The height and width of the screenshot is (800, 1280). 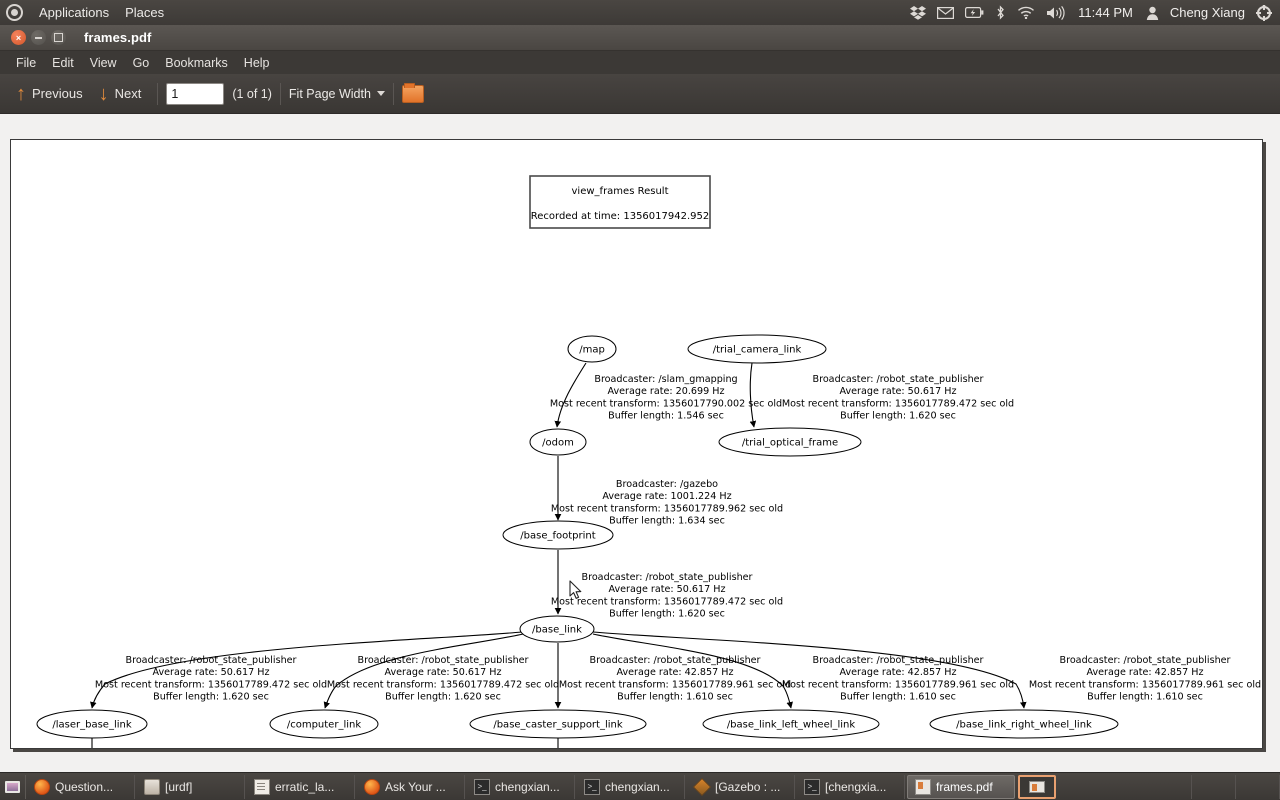 What do you see at coordinates (1024, 725) in the screenshot?
I see `tf-node-label: /base_link_right_wheel_link` at bounding box center [1024, 725].